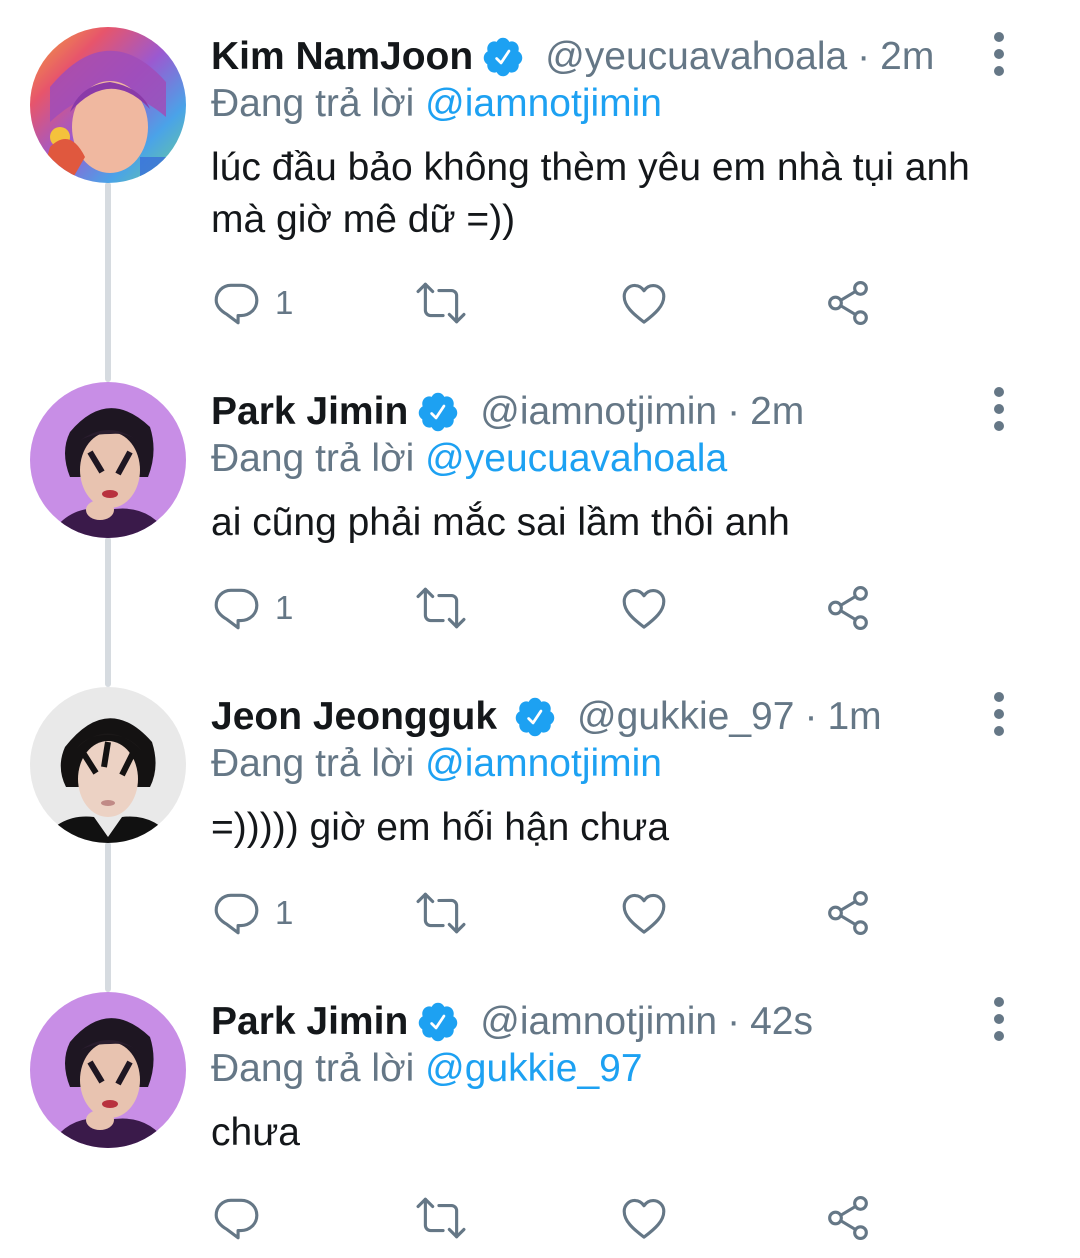 The width and height of the screenshot is (1080, 1258). Describe the element at coordinates (854, 717) in the screenshot. I see `timestamp: 1m` at that location.